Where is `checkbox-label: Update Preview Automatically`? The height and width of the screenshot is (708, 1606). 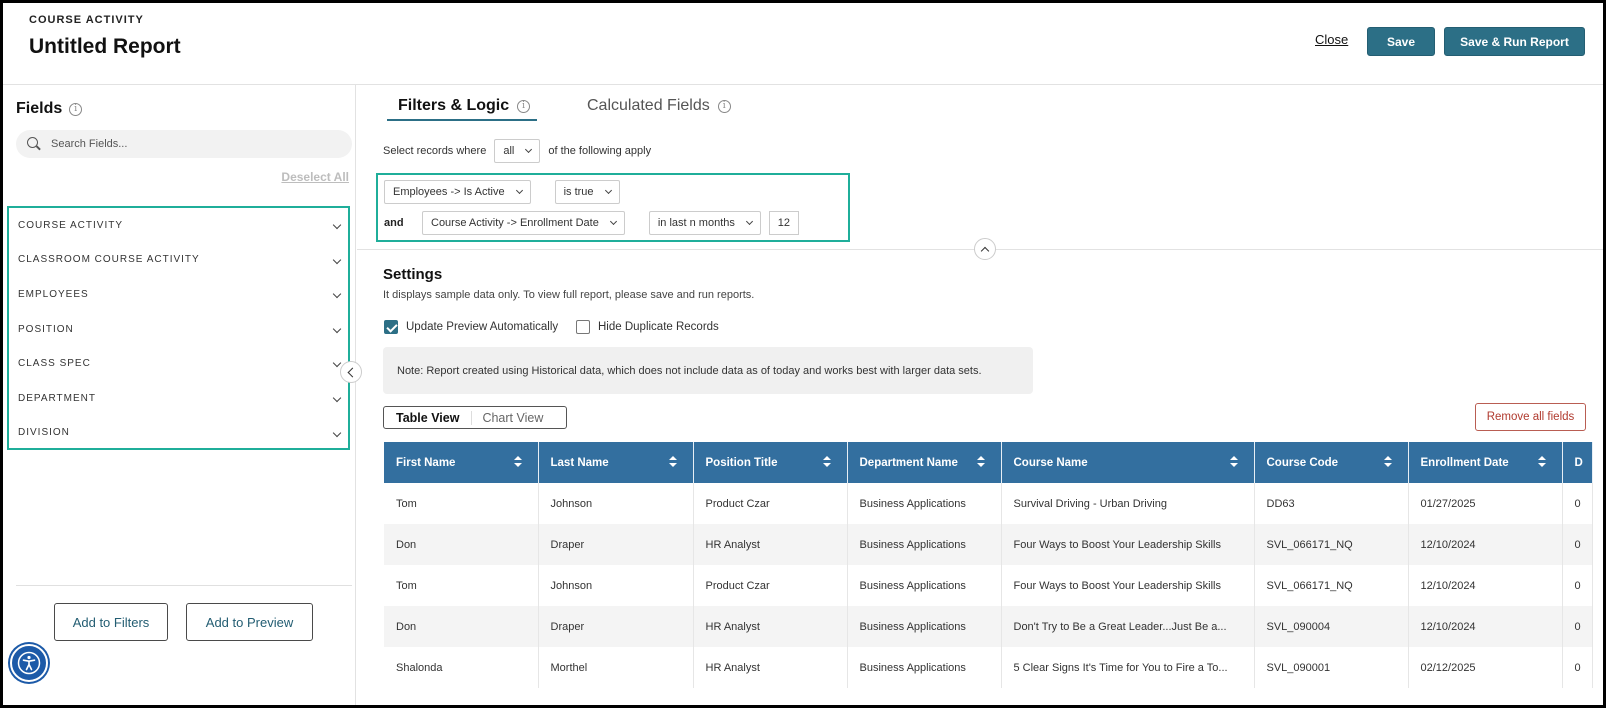 checkbox-label: Update Preview Automatically is located at coordinates (482, 327).